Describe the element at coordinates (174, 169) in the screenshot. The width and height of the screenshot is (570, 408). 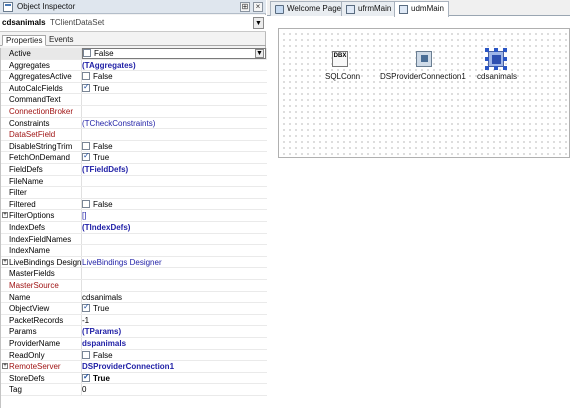
I see `property-value: (TFieldDefs)` at that location.